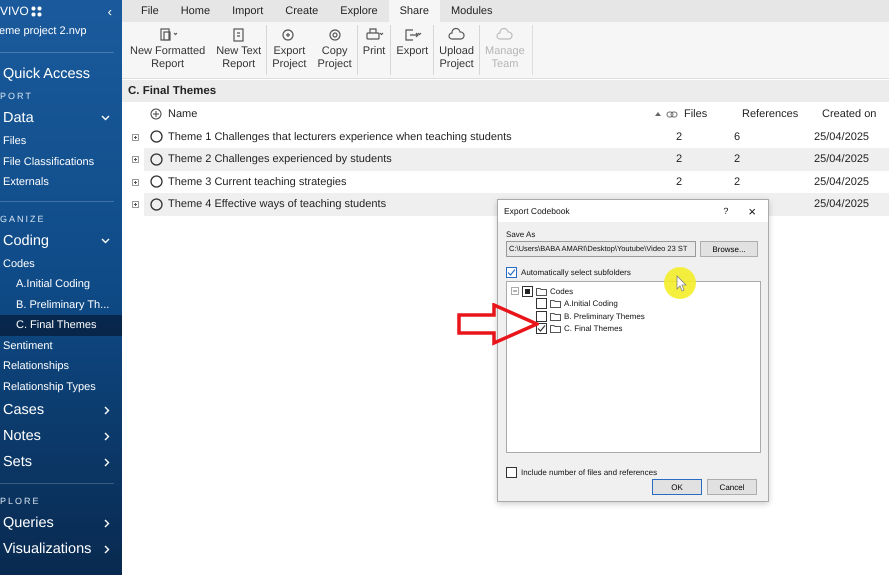 The image size is (889, 575). I want to click on collapse-icon, so click(515, 291).